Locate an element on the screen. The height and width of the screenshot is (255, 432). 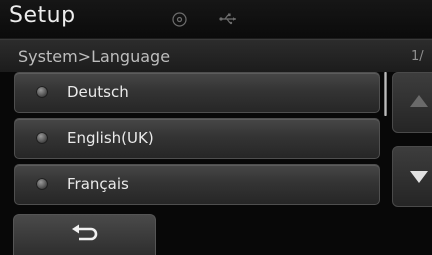
return-arrow-icon is located at coordinates (85, 232).